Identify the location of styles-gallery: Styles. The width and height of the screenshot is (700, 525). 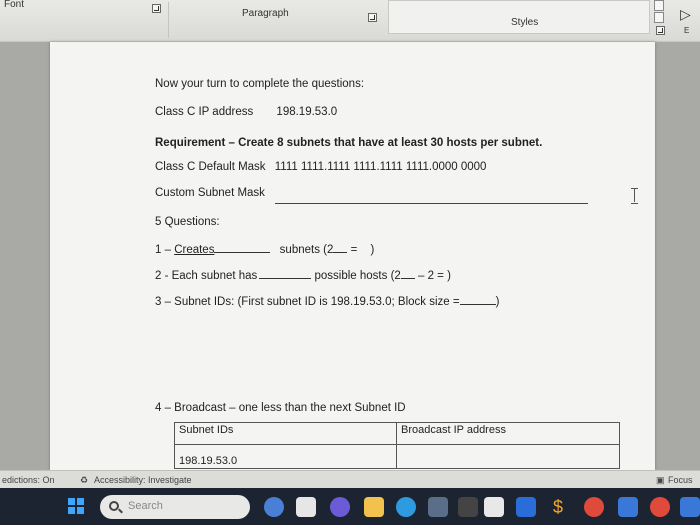
(519, 17).